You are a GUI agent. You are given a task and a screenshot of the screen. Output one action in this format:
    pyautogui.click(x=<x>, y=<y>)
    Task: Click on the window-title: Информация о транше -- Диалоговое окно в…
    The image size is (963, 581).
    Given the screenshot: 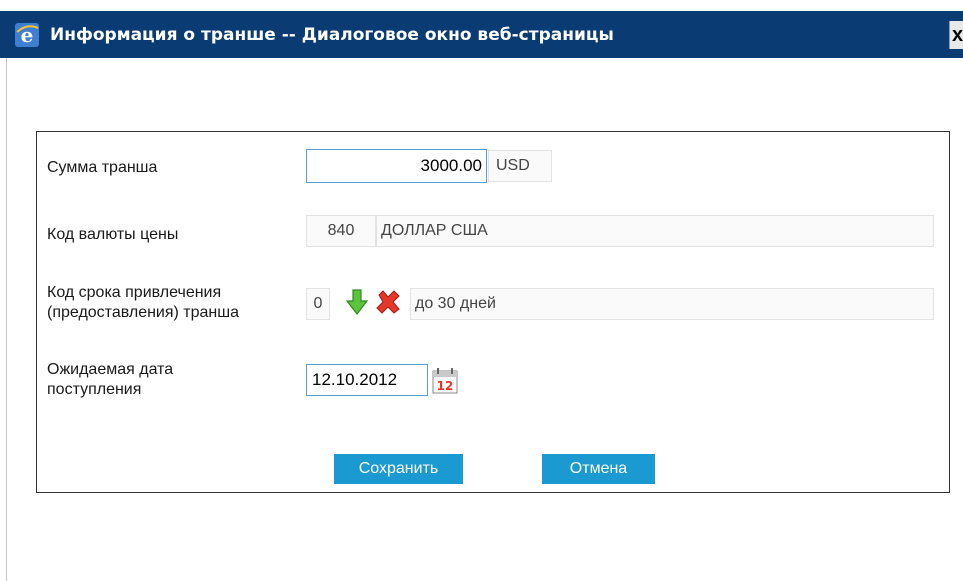 What is the action you would take?
    pyautogui.click(x=332, y=34)
    